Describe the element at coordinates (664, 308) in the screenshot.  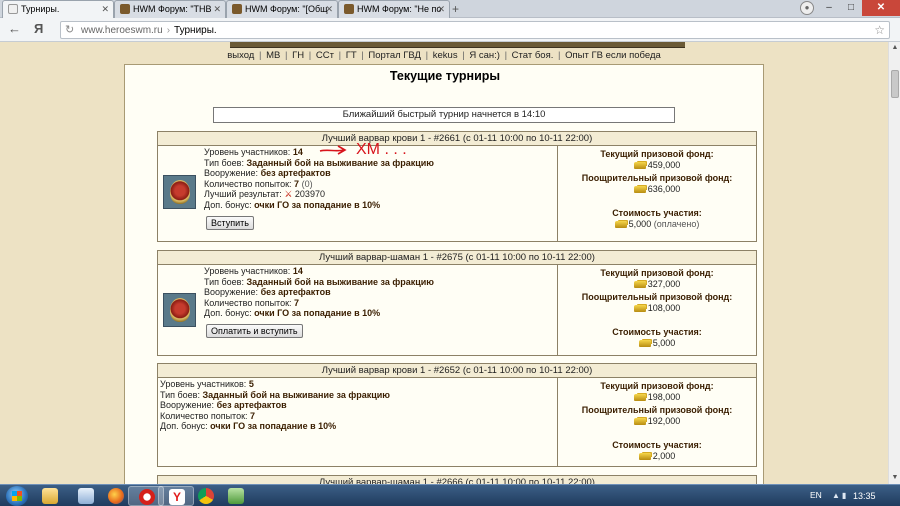
I see `incentive-value: 108,000` at that location.